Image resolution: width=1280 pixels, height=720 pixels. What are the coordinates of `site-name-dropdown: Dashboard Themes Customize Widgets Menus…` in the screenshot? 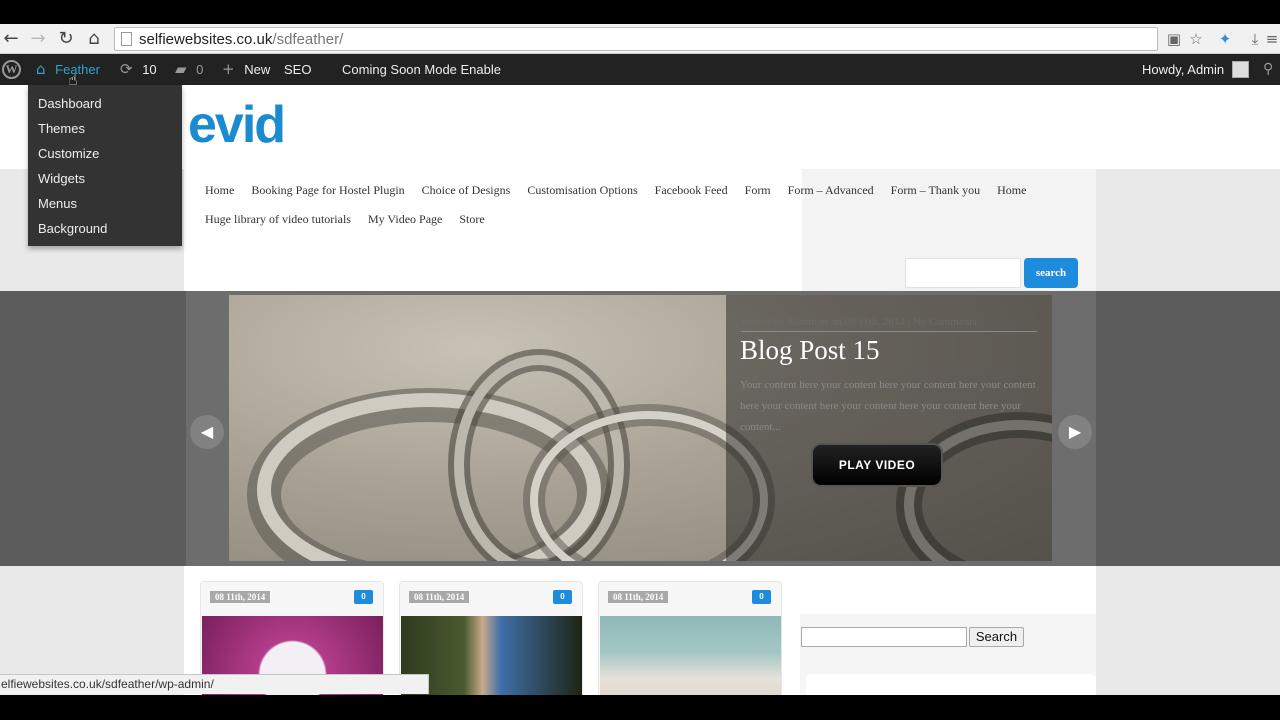 It's located at (105, 165).